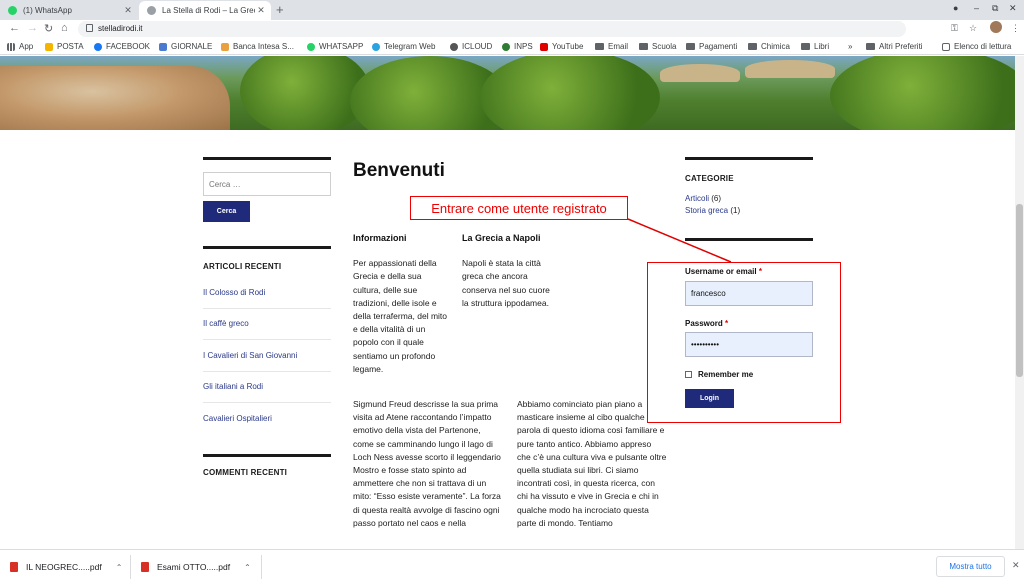 The height and width of the screenshot is (583, 1024). What do you see at coordinates (1016, 565) in the screenshot?
I see `close-downloads-icon: ✕` at bounding box center [1016, 565].